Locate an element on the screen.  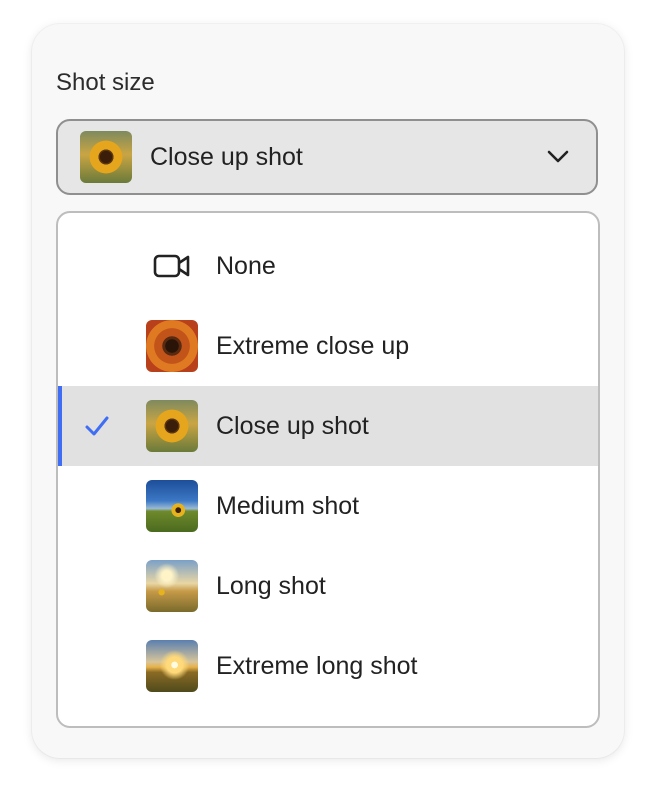
menu-item-close-up-shot: Close up shot is located at coordinates (328, 426).